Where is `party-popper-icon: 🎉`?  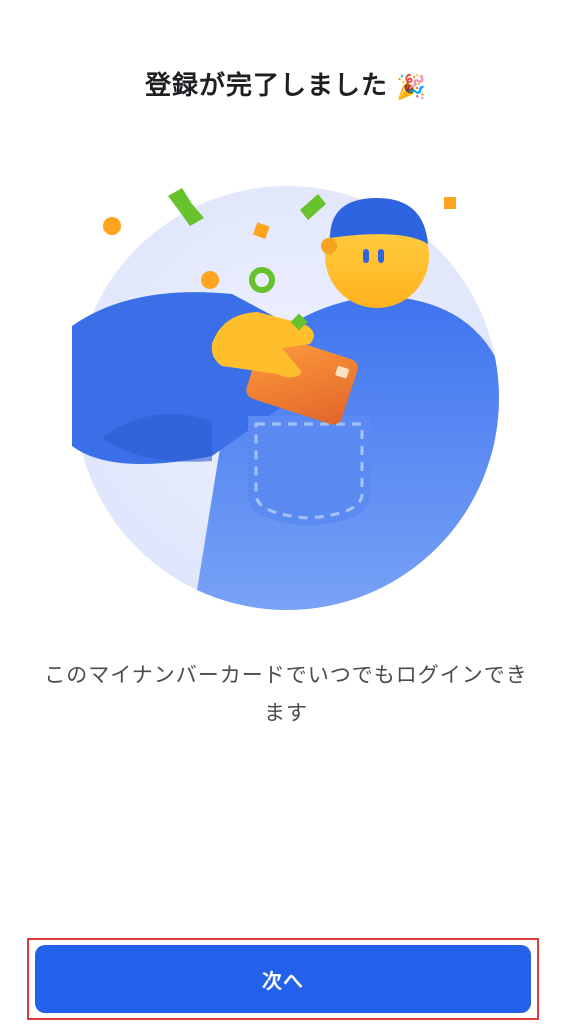
party-popper-icon: 🎉 is located at coordinates (411, 86).